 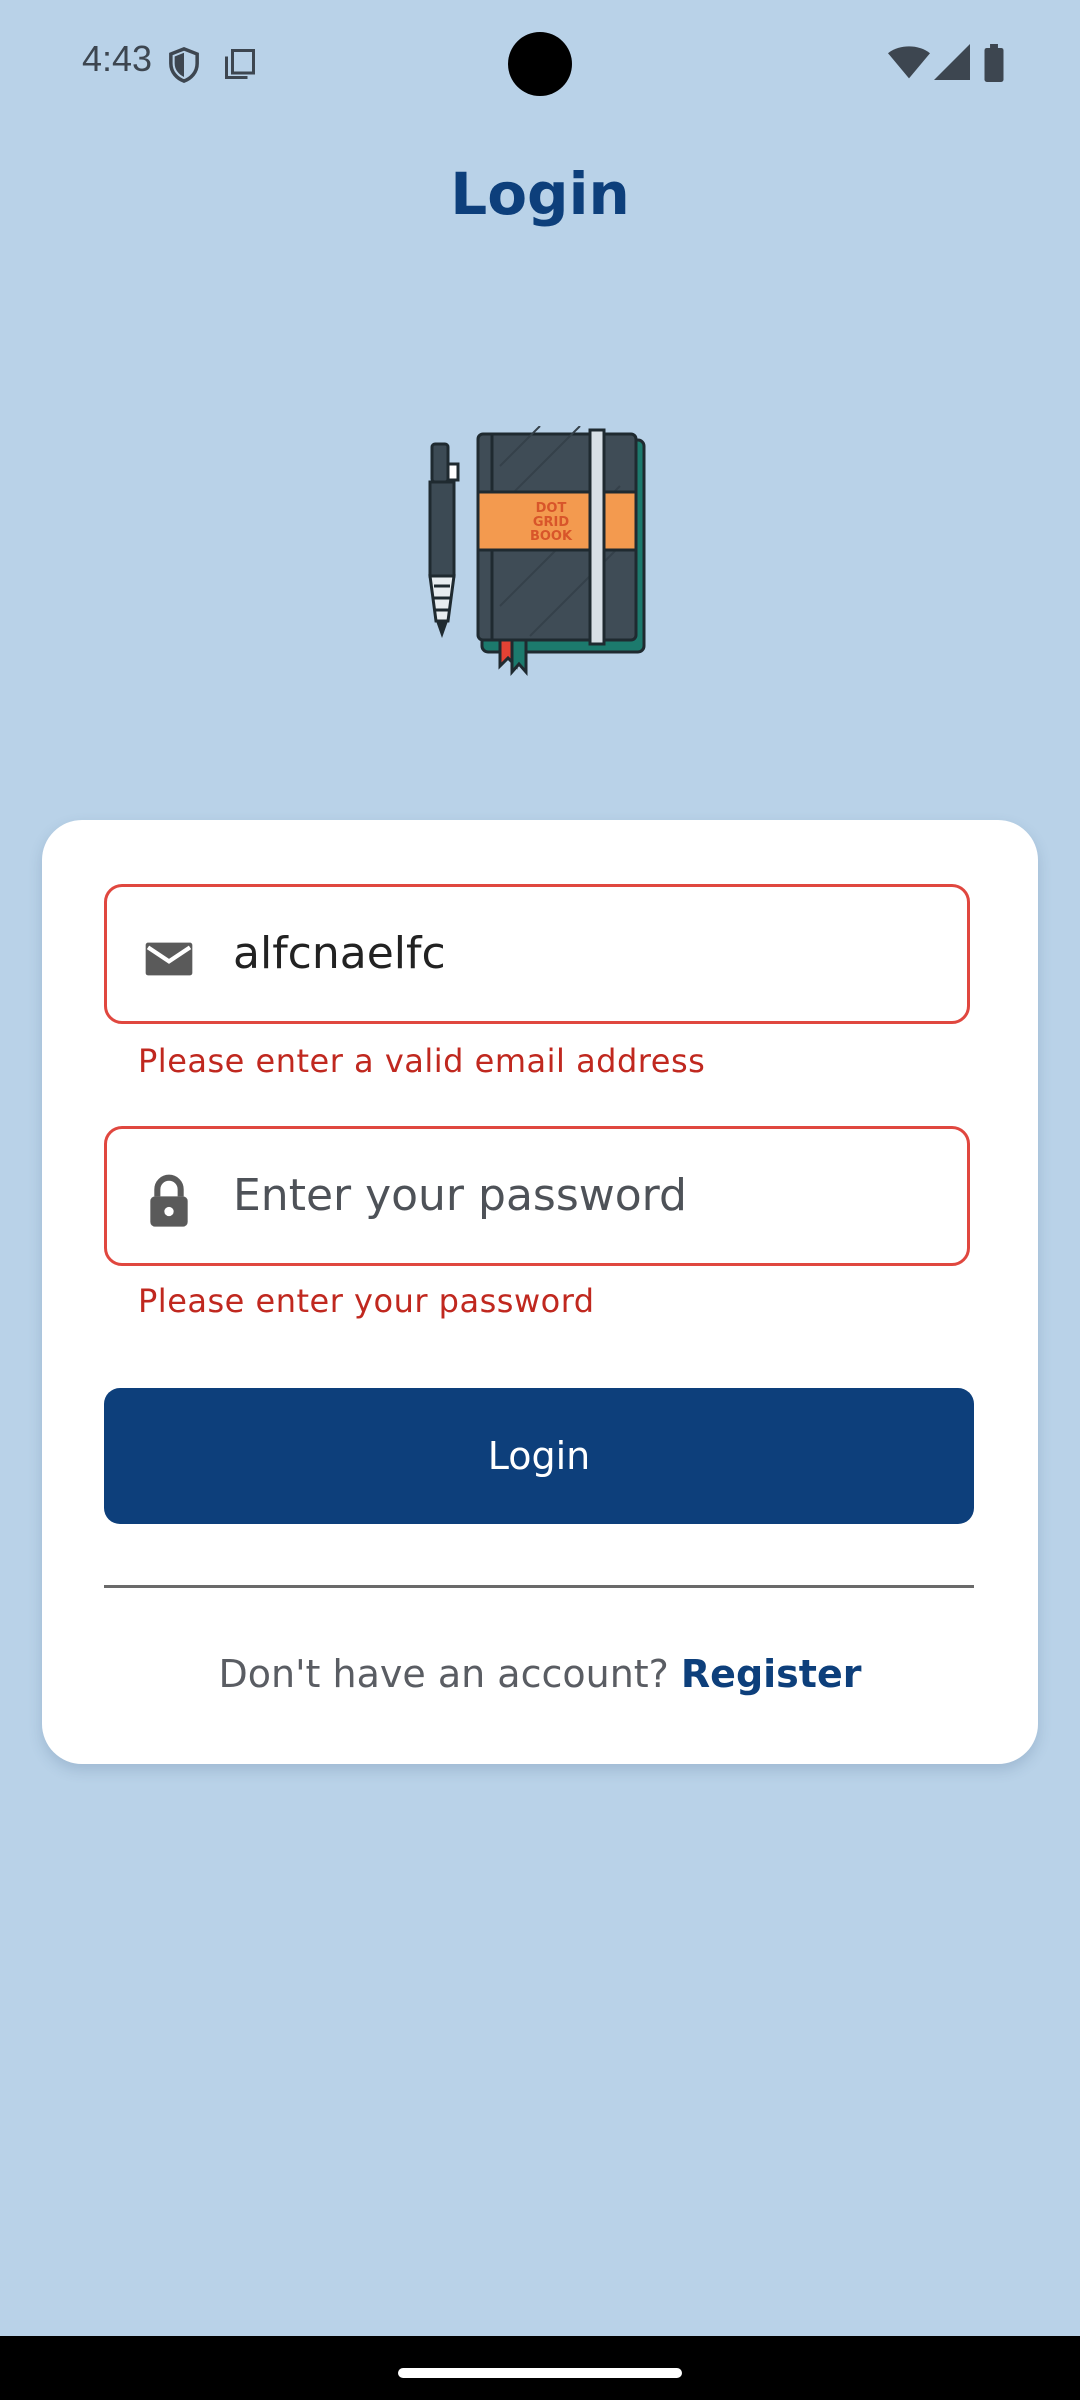 What do you see at coordinates (184, 65) in the screenshot?
I see `shield-icon` at bounding box center [184, 65].